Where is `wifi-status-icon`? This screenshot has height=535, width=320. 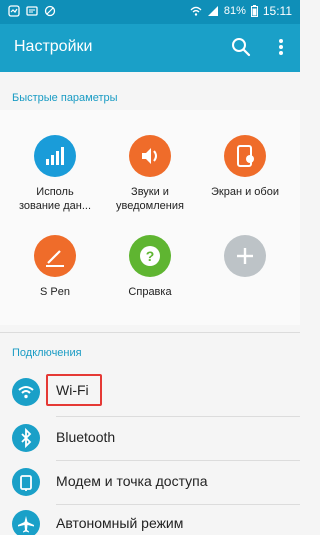
wifi-status-icon is located at coordinates (196, 11).